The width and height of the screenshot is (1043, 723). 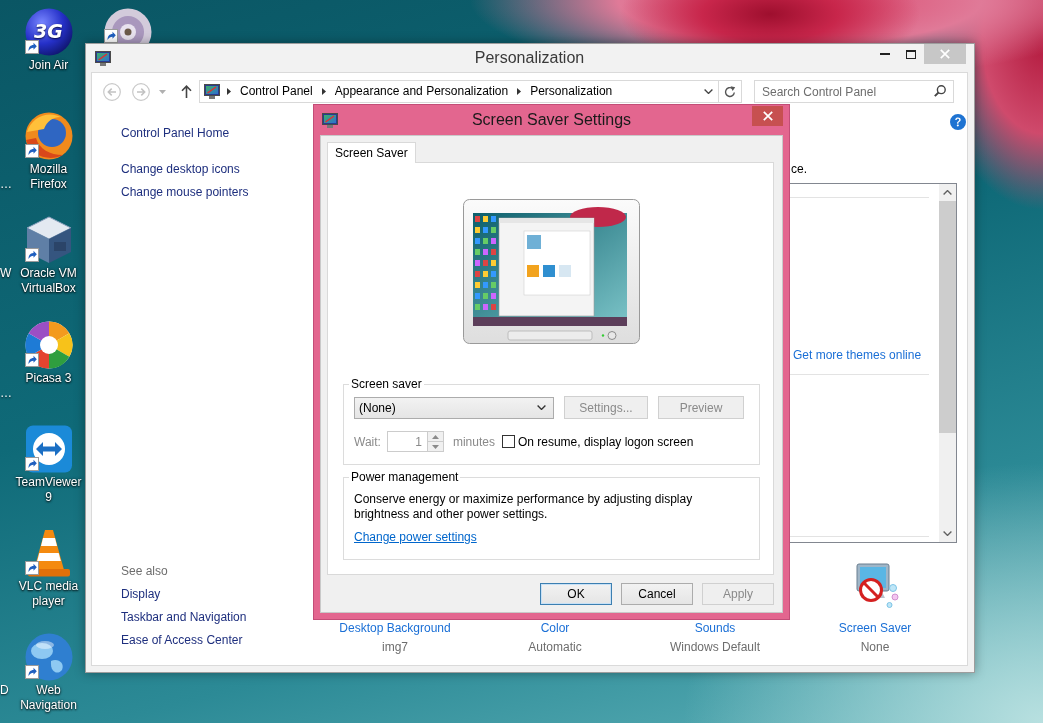 What do you see at coordinates (180, 169) in the screenshot?
I see `sidebar-link: Change desktop icons` at bounding box center [180, 169].